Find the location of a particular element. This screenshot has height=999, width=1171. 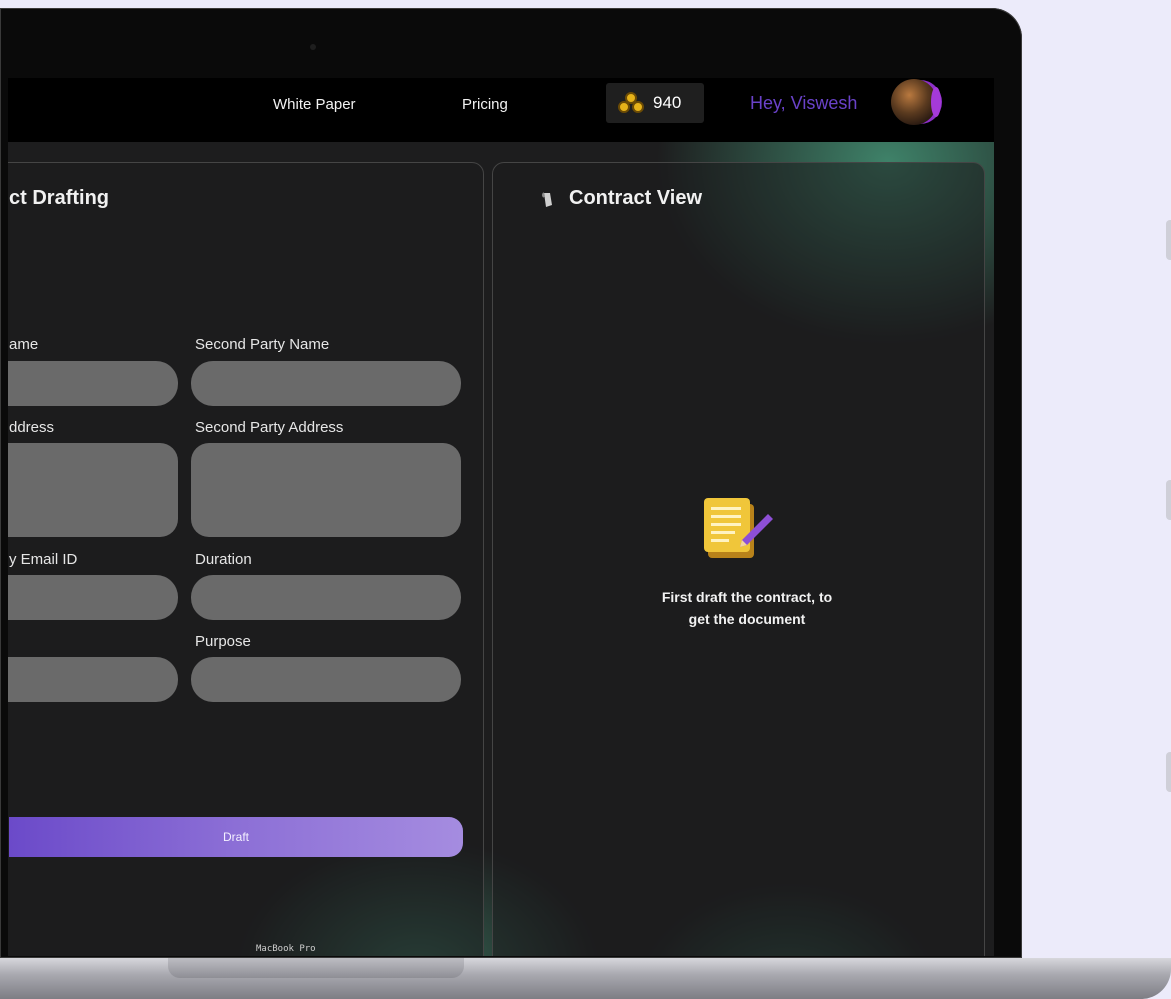

email-id-label: y Email ID is located at coordinates (43, 559).